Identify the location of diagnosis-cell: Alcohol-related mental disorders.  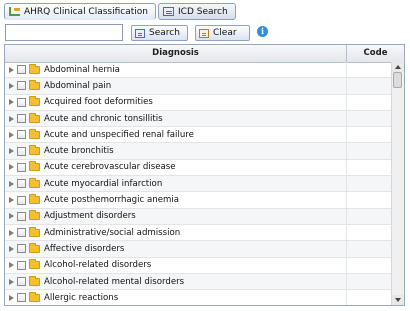
(176, 281).